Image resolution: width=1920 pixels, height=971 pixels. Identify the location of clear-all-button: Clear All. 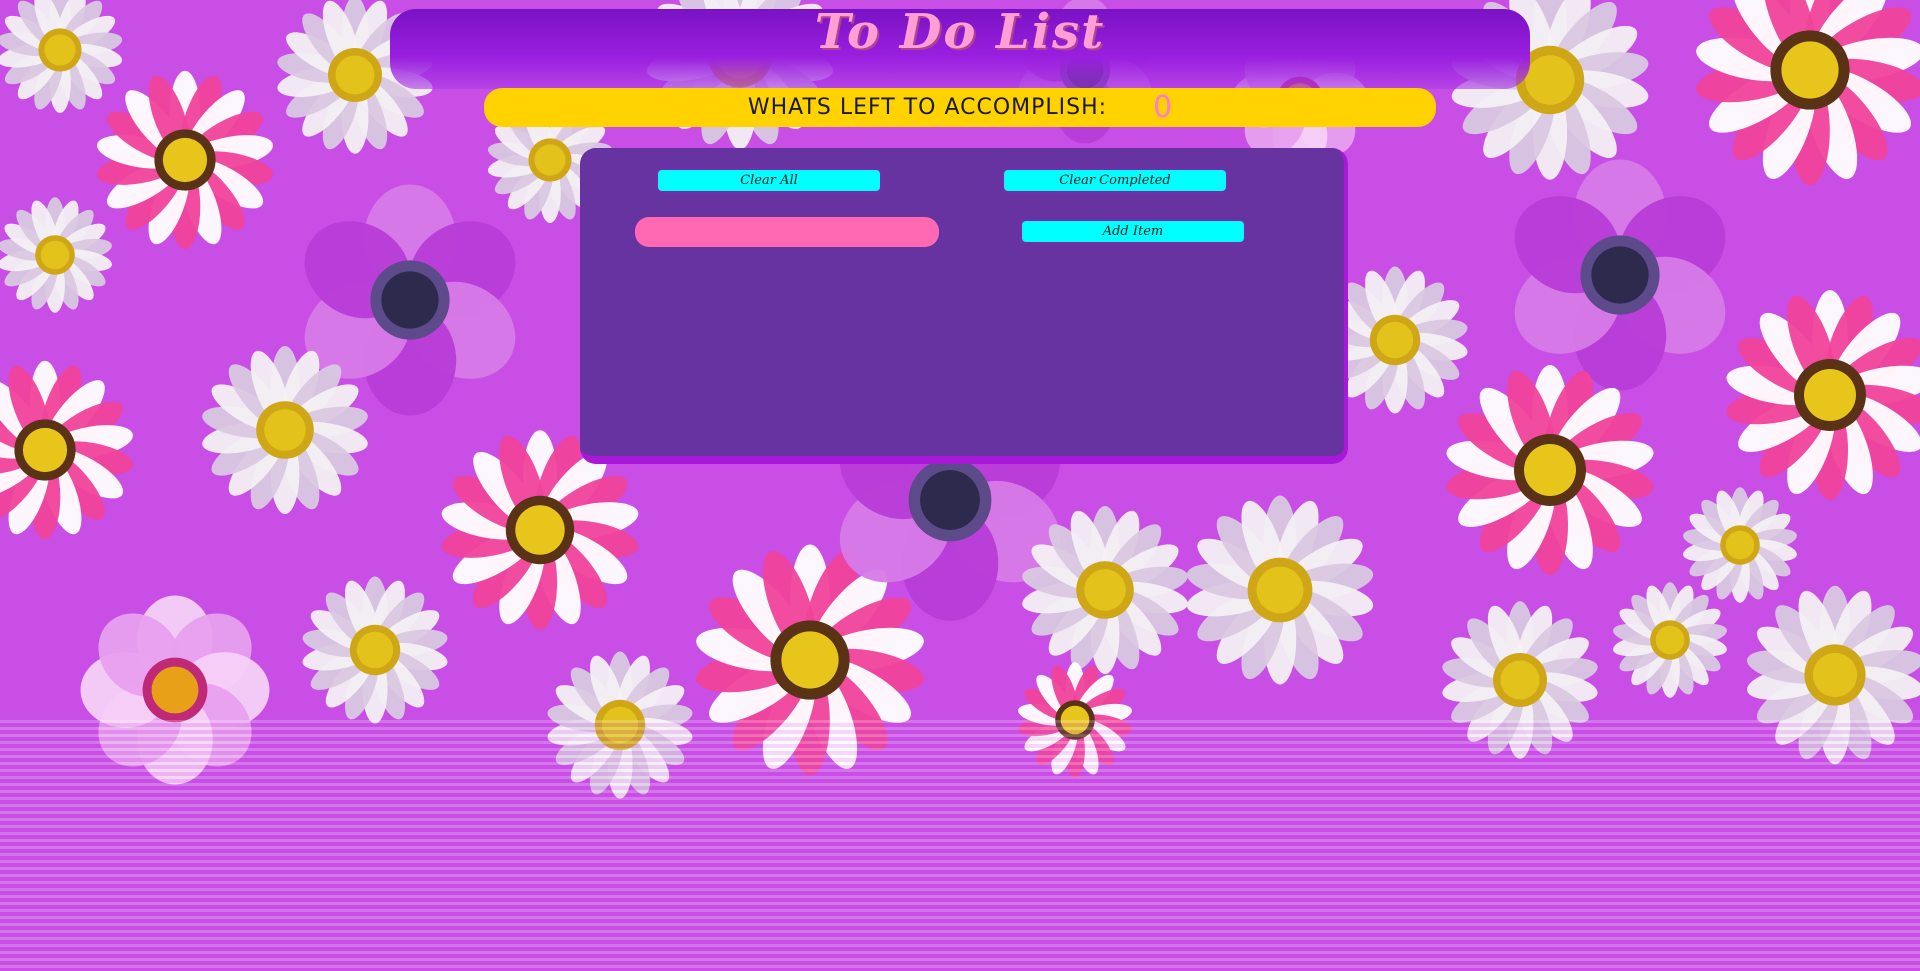
(769, 180).